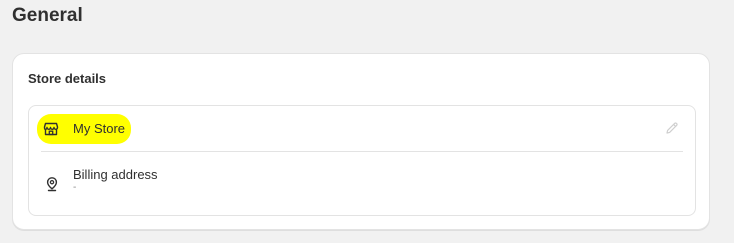 Image resolution: width=734 pixels, height=243 pixels. What do you see at coordinates (75, 187) in the screenshot?
I see `billing-address-value: -` at bounding box center [75, 187].